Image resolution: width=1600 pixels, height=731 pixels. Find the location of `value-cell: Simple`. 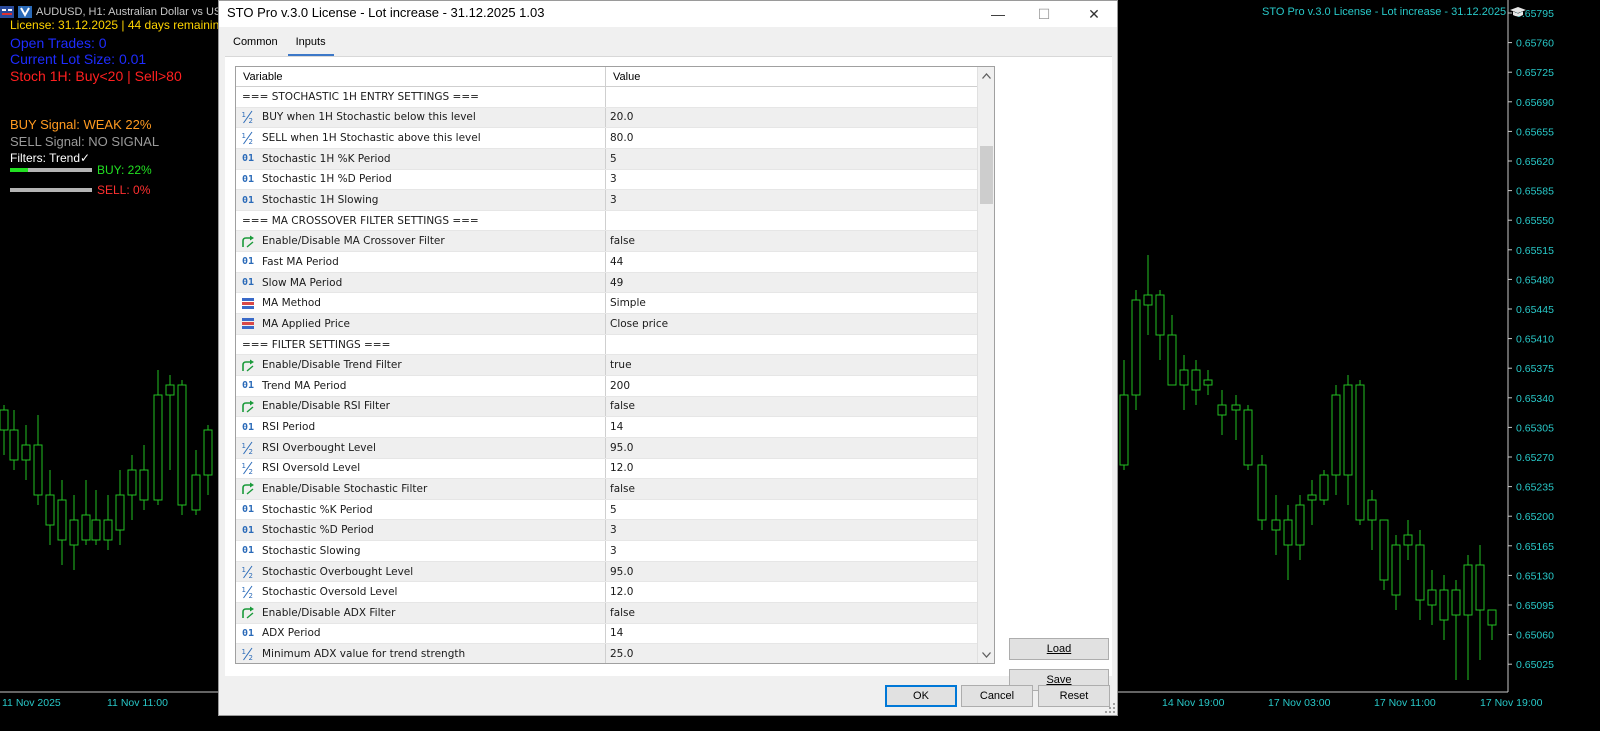

value-cell: Simple is located at coordinates (791, 303).